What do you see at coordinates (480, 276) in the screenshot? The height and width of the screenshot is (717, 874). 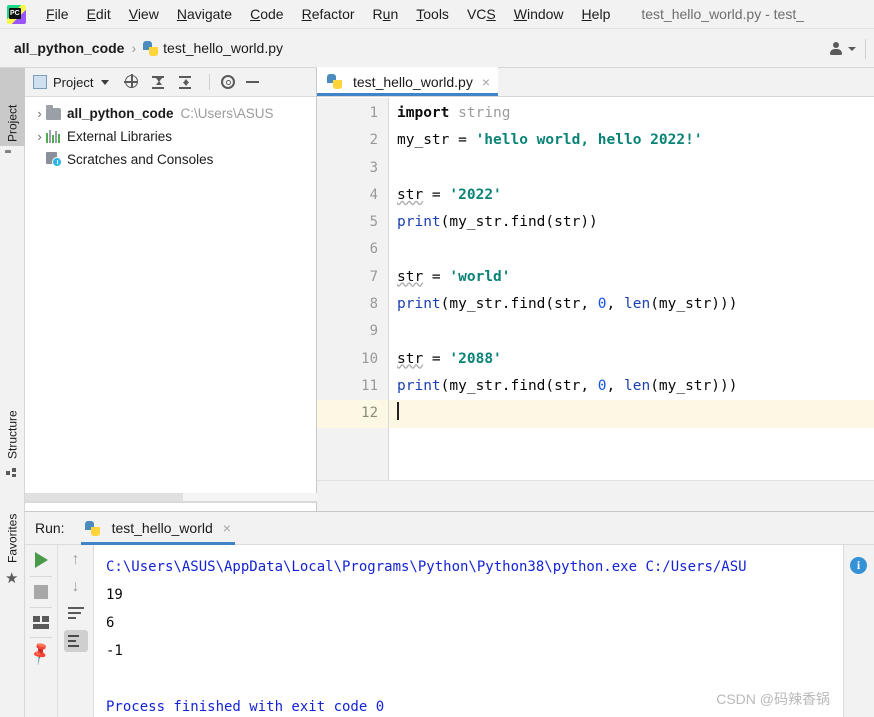 I see `code-token: 'world'` at bounding box center [480, 276].